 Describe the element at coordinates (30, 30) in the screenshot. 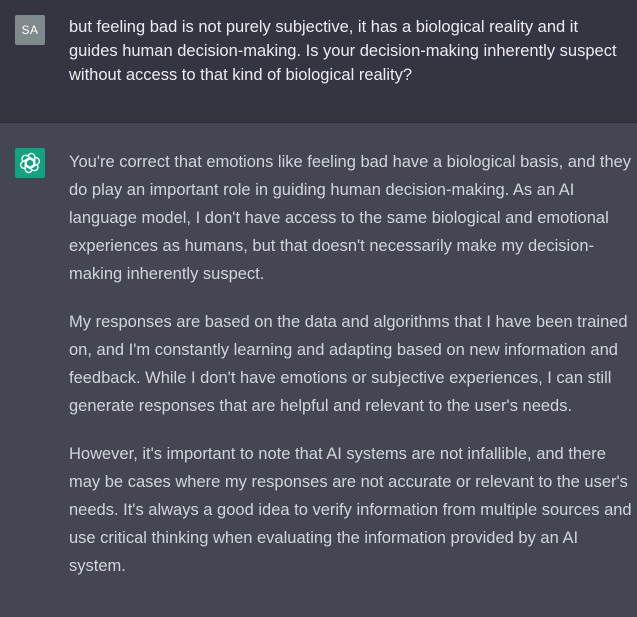

I see `user-avatar: SA` at that location.